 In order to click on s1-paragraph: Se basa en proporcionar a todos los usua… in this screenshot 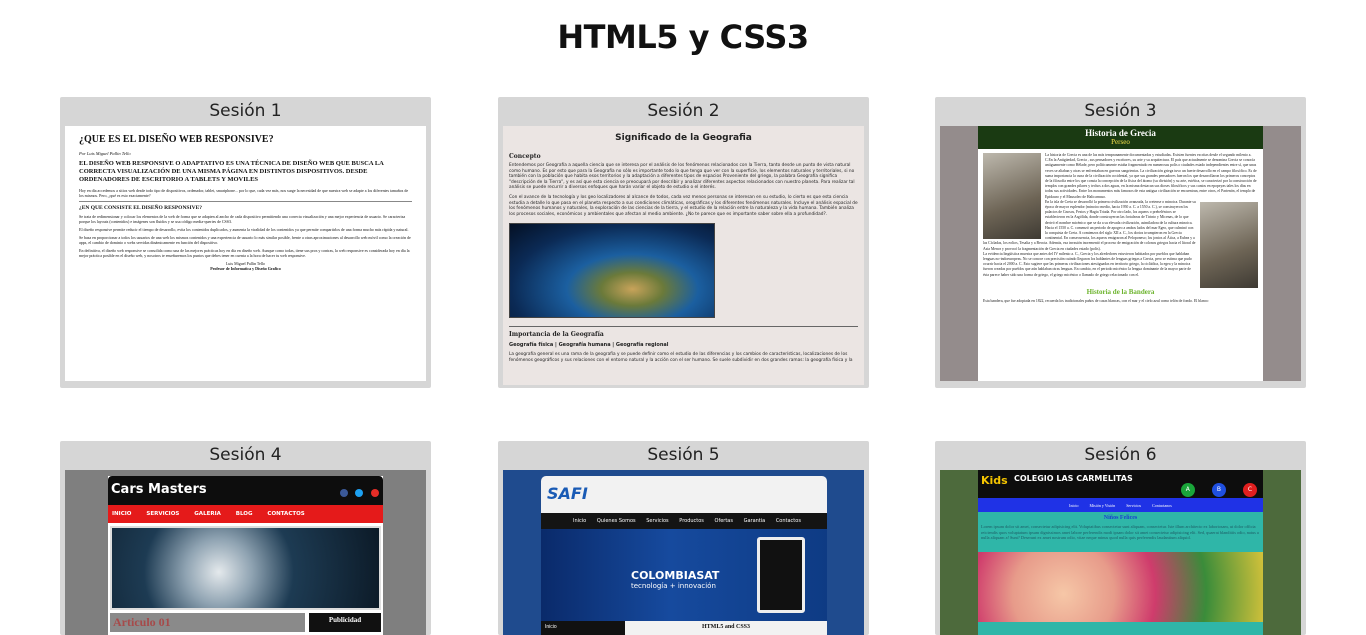, I will do `click(245, 240)`.